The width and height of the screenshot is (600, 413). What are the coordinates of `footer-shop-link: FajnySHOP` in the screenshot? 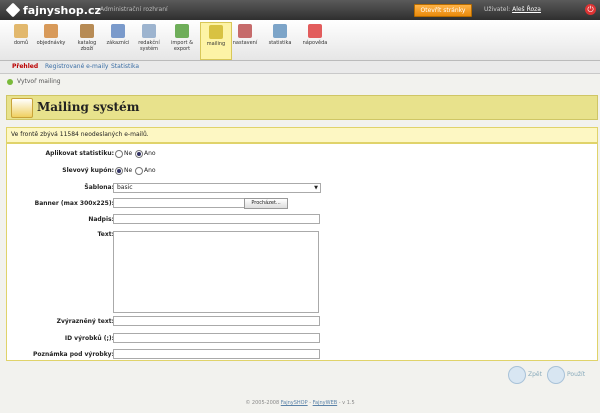 It's located at (294, 403).